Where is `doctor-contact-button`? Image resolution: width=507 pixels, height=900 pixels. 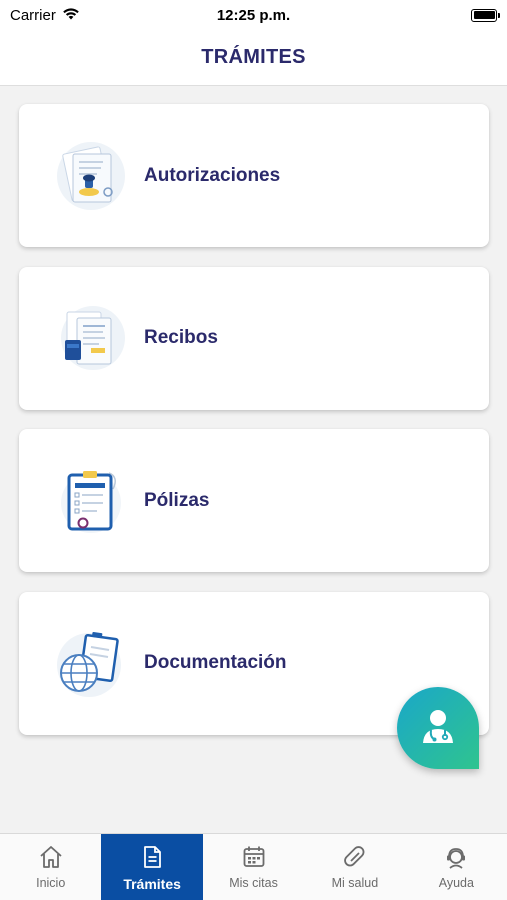 doctor-contact-button is located at coordinates (438, 728).